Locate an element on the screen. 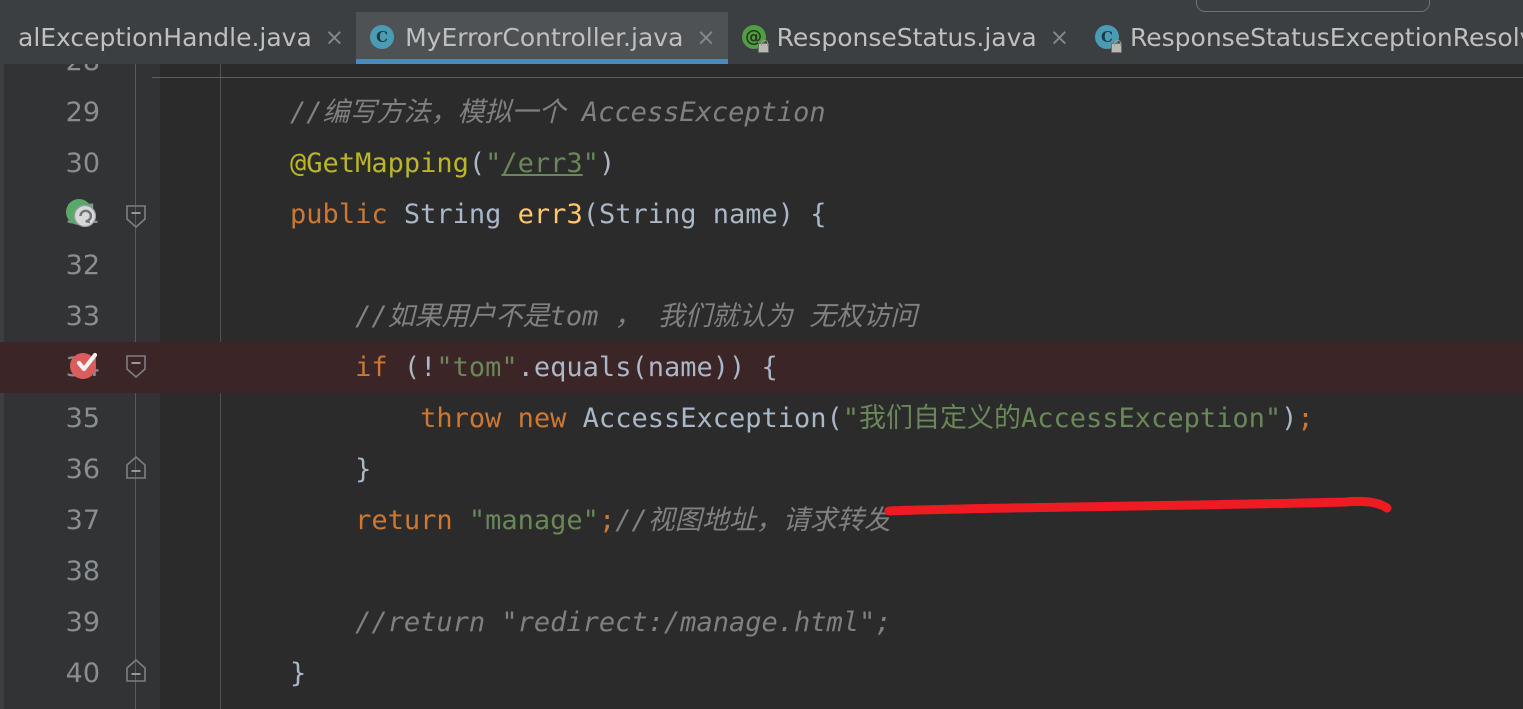 The height and width of the screenshot is (709, 1523). code-token: throw is located at coordinates (461, 418).